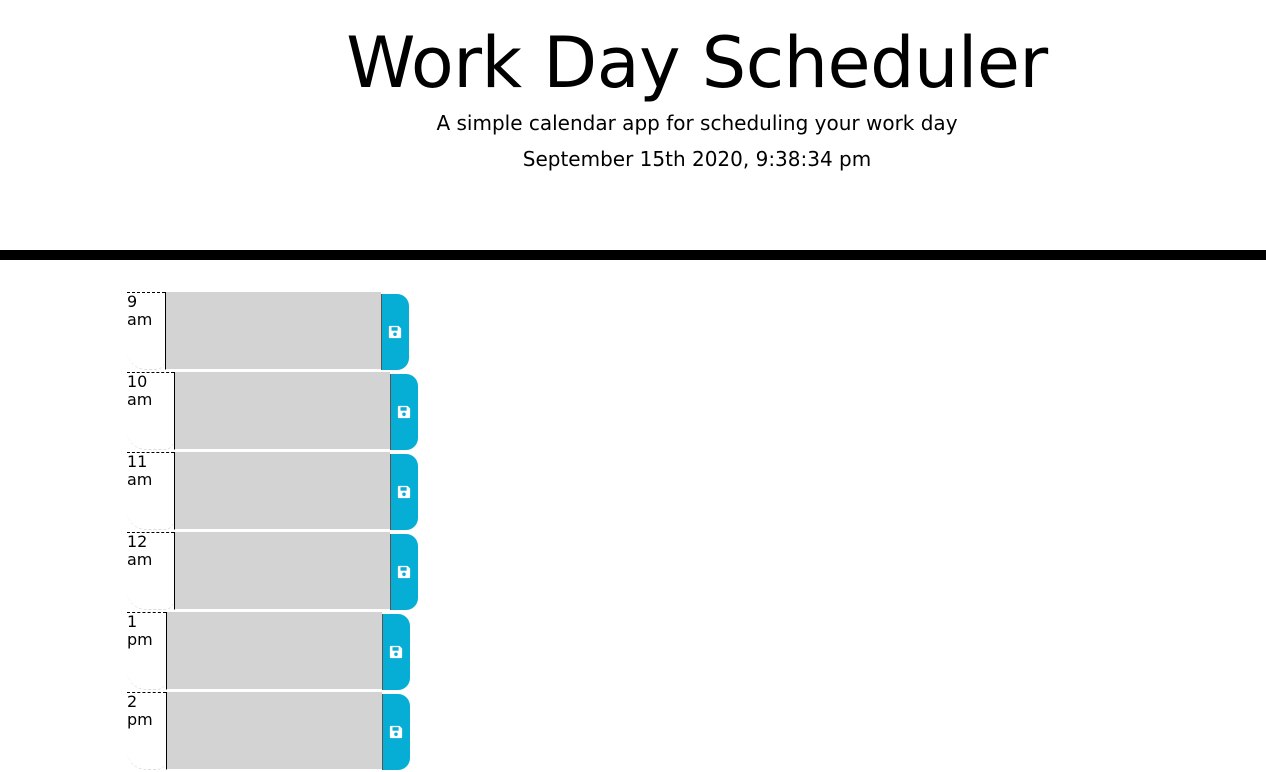 This screenshot has width=1266, height=772. Describe the element at coordinates (150, 411) in the screenshot. I see `hour-label: 10 am` at that location.